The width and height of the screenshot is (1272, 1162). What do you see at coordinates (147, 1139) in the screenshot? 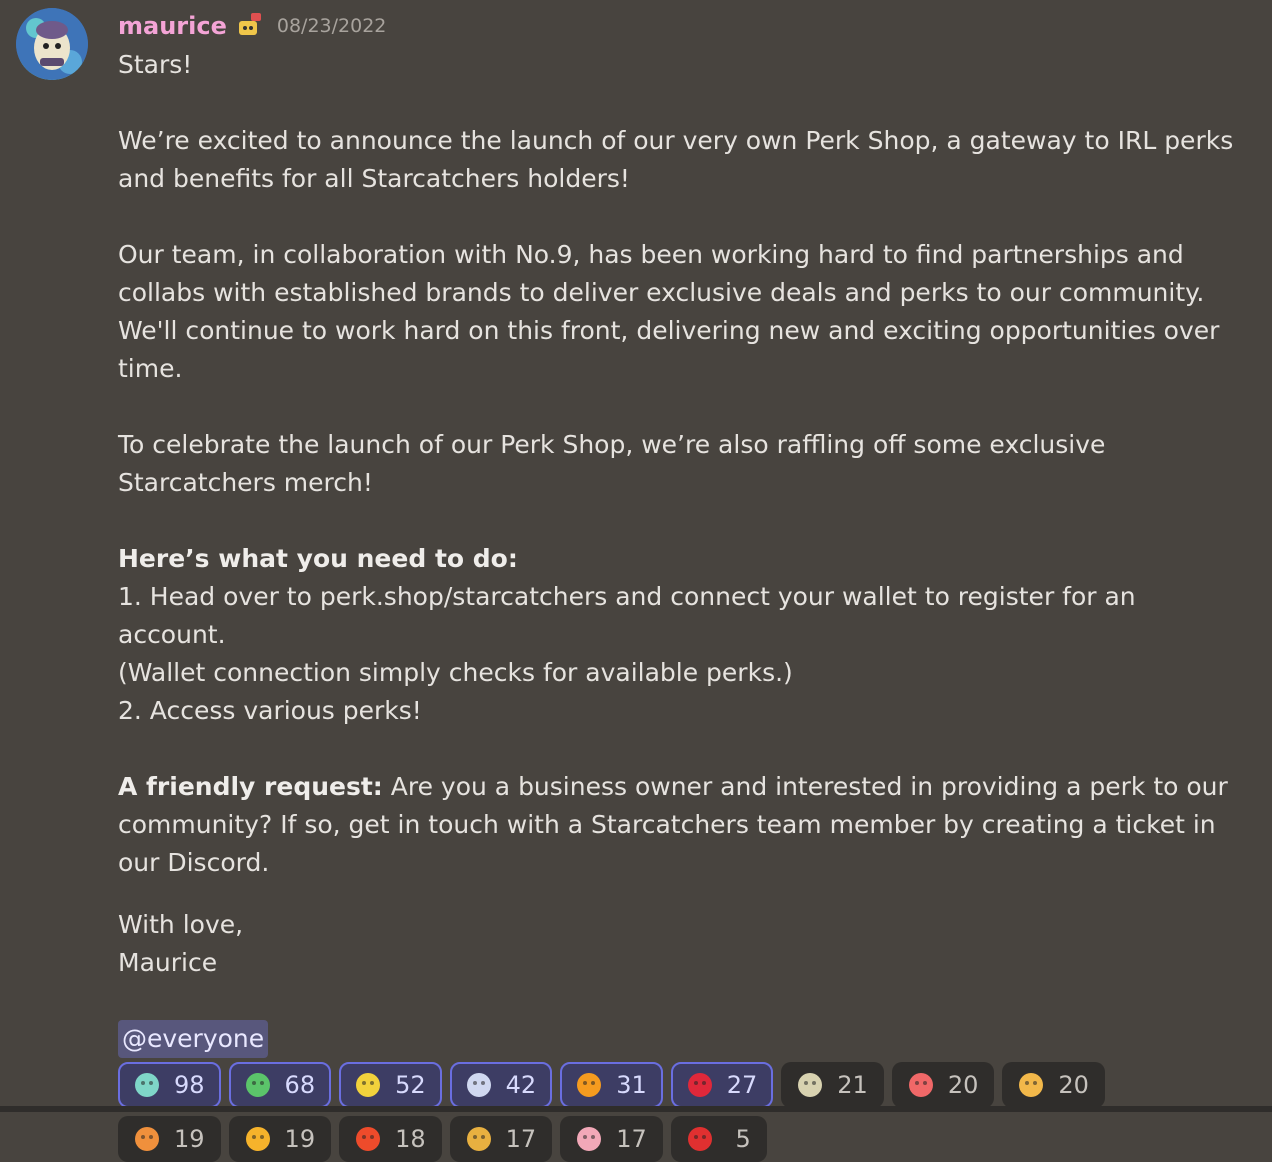
I see `star-face-icon` at bounding box center [147, 1139].